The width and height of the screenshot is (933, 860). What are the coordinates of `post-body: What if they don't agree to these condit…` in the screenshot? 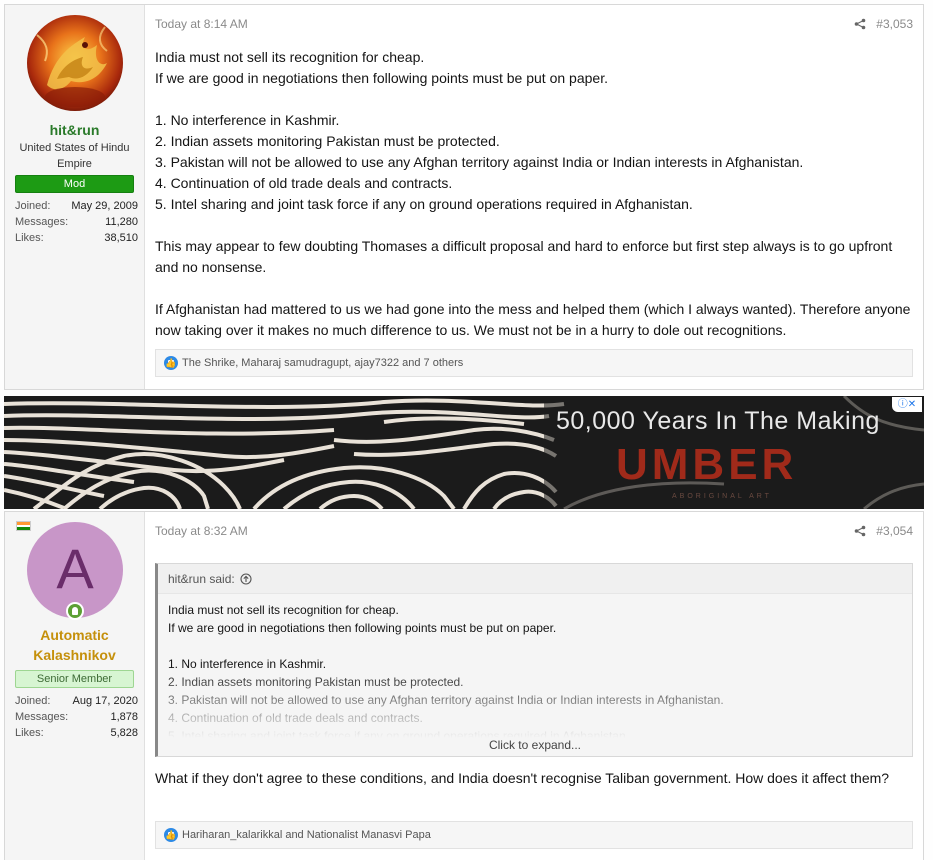 It's located at (533, 778).